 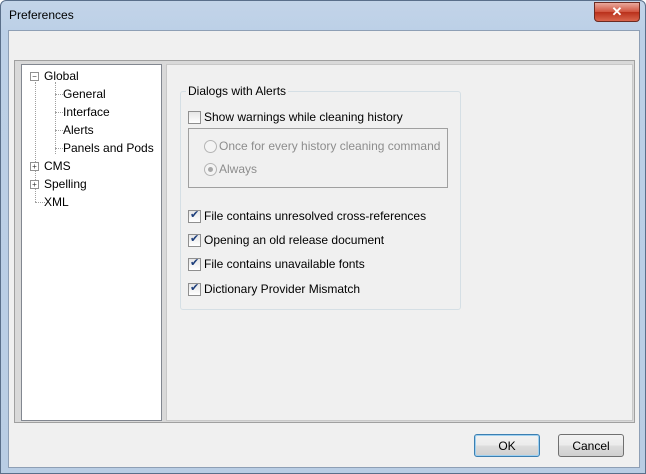 I want to click on ok-button: OK, so click(x=507, y=445).